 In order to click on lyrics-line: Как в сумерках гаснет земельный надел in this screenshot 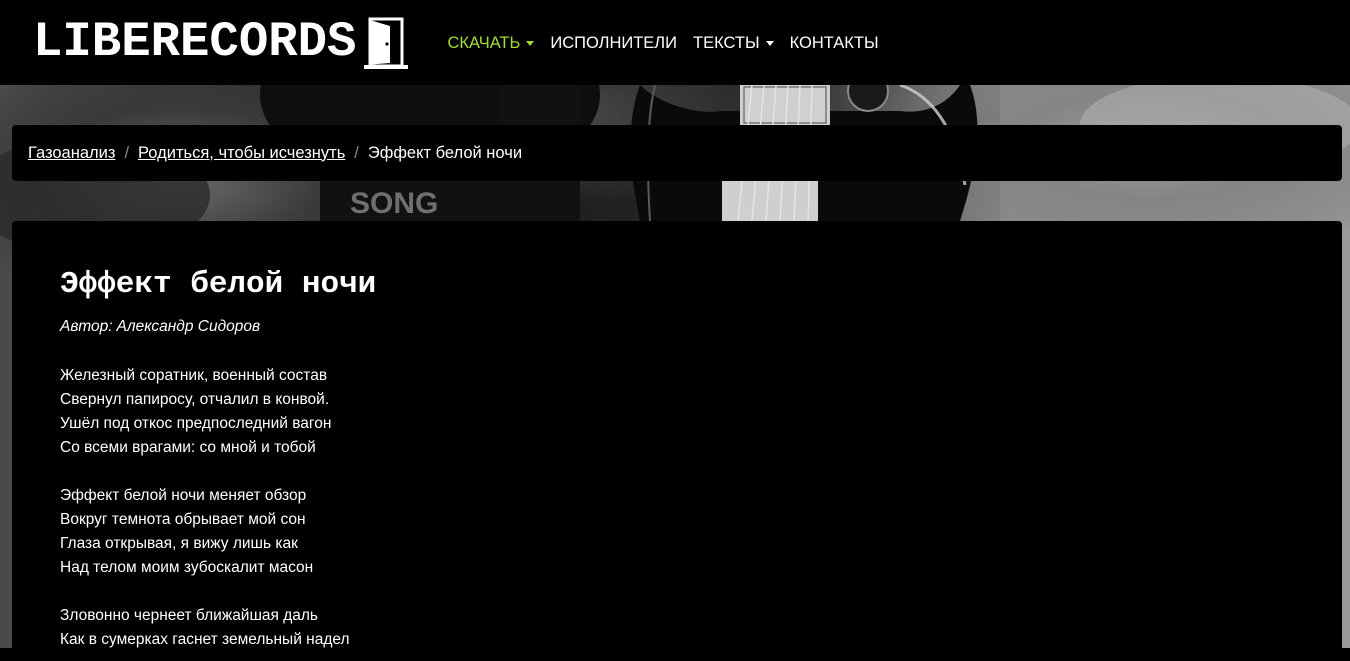, I will do `click(205, 639)`.